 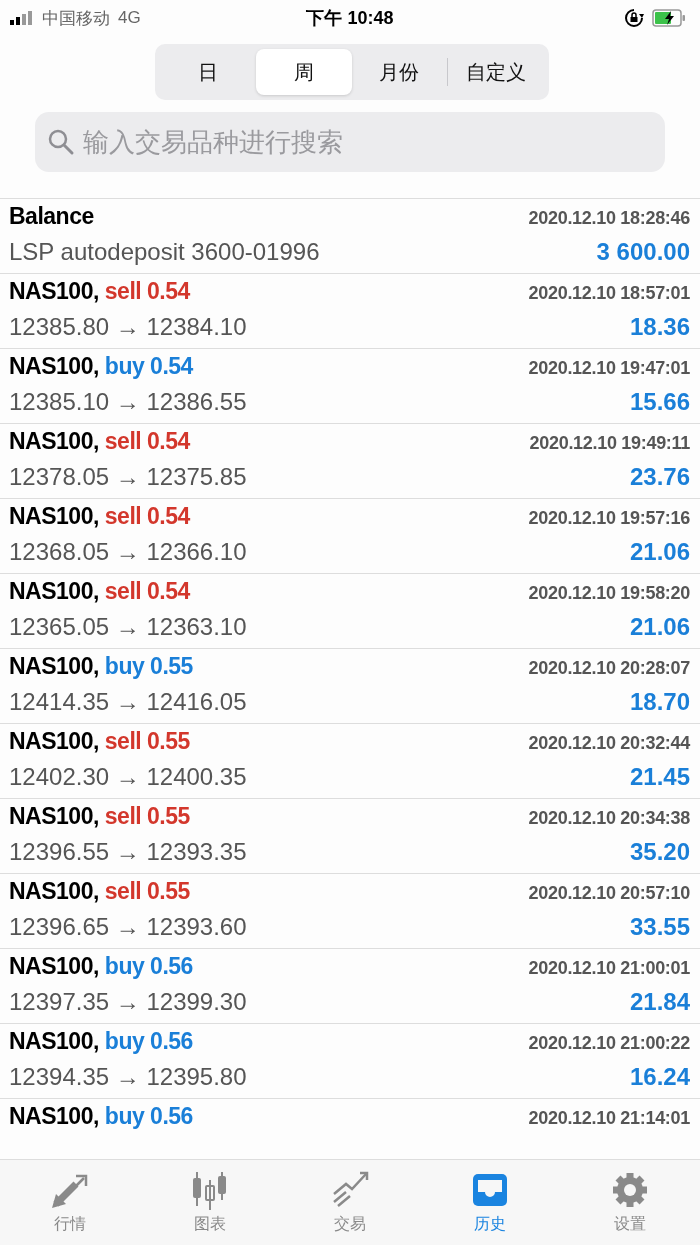 I want to click on price-change: 12385.10 → 12386.55, so click(x=128, y=402).